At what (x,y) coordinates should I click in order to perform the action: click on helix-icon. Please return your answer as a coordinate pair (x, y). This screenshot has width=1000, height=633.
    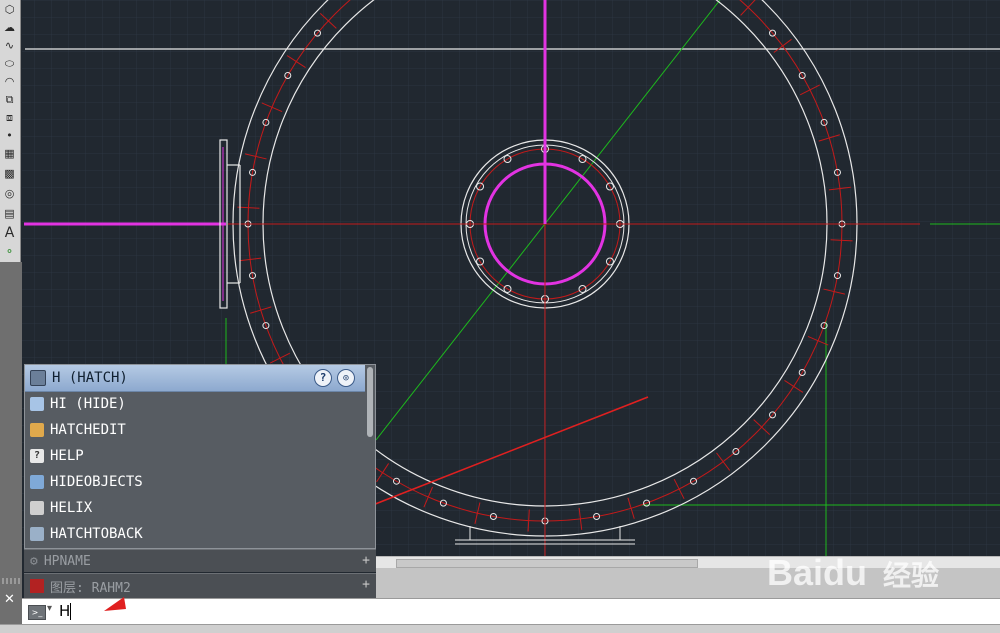
    Looking at the image, I should click on (37, 508).